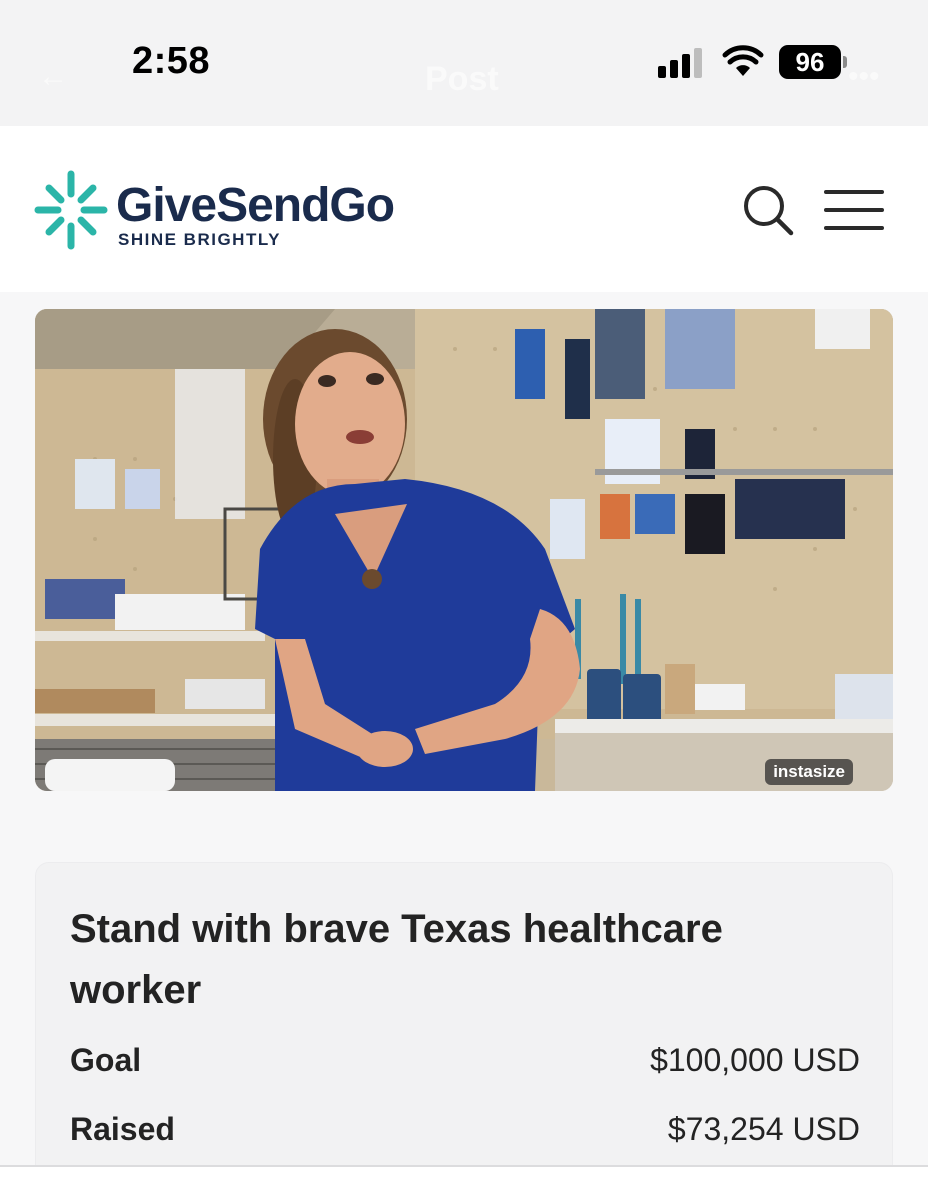 The width and height of the screenshot is (928, 1200). I want to click on raised-value: $73,254 USD, so click(763, 1128).